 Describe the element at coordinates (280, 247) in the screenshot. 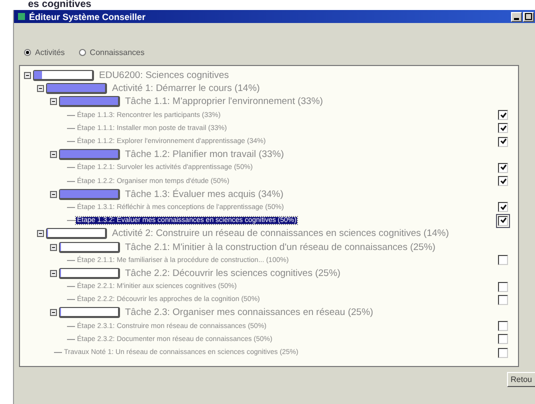

I see `tree-item: Tâche 2.1: M'initier à la construction d'un réseau de connaissances (25%)` at that location.